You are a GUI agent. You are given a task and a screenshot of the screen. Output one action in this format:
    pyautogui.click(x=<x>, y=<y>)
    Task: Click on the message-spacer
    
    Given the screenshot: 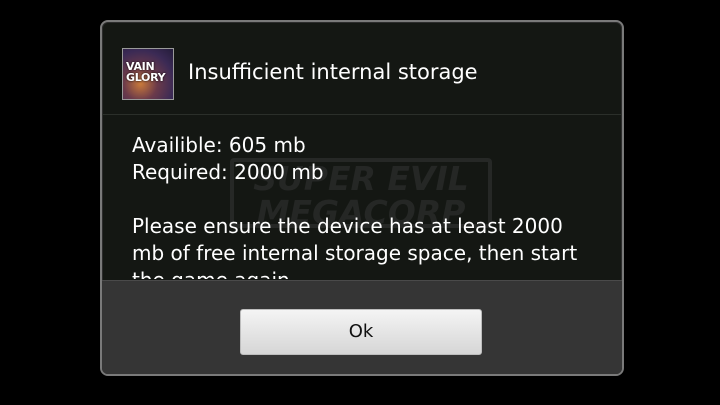 What is the action you would take?
    pyautogui.click(x=367, y=199)
    